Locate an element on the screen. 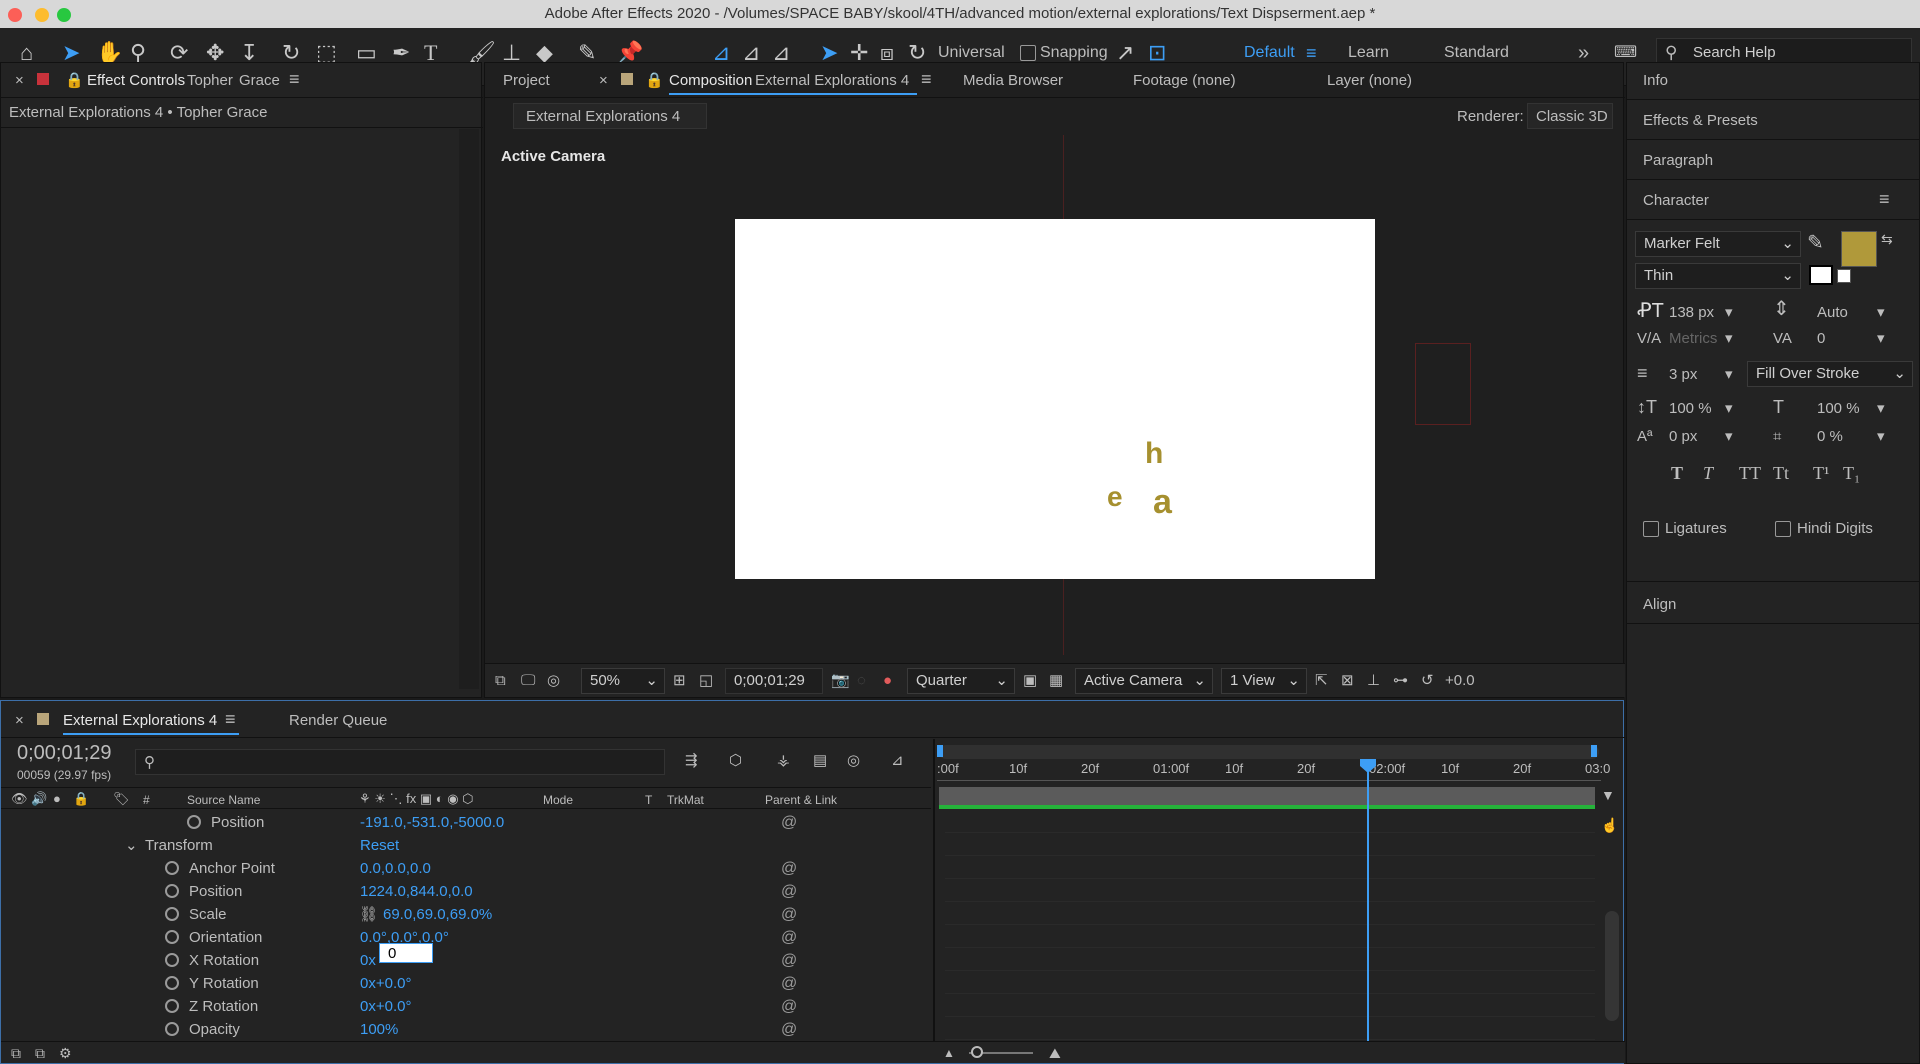 The height and width of the screenshot is (1064, 1920). property-row: Position -191.0,-531.0,-5000.0 @ is located at coordinates (466, 822).